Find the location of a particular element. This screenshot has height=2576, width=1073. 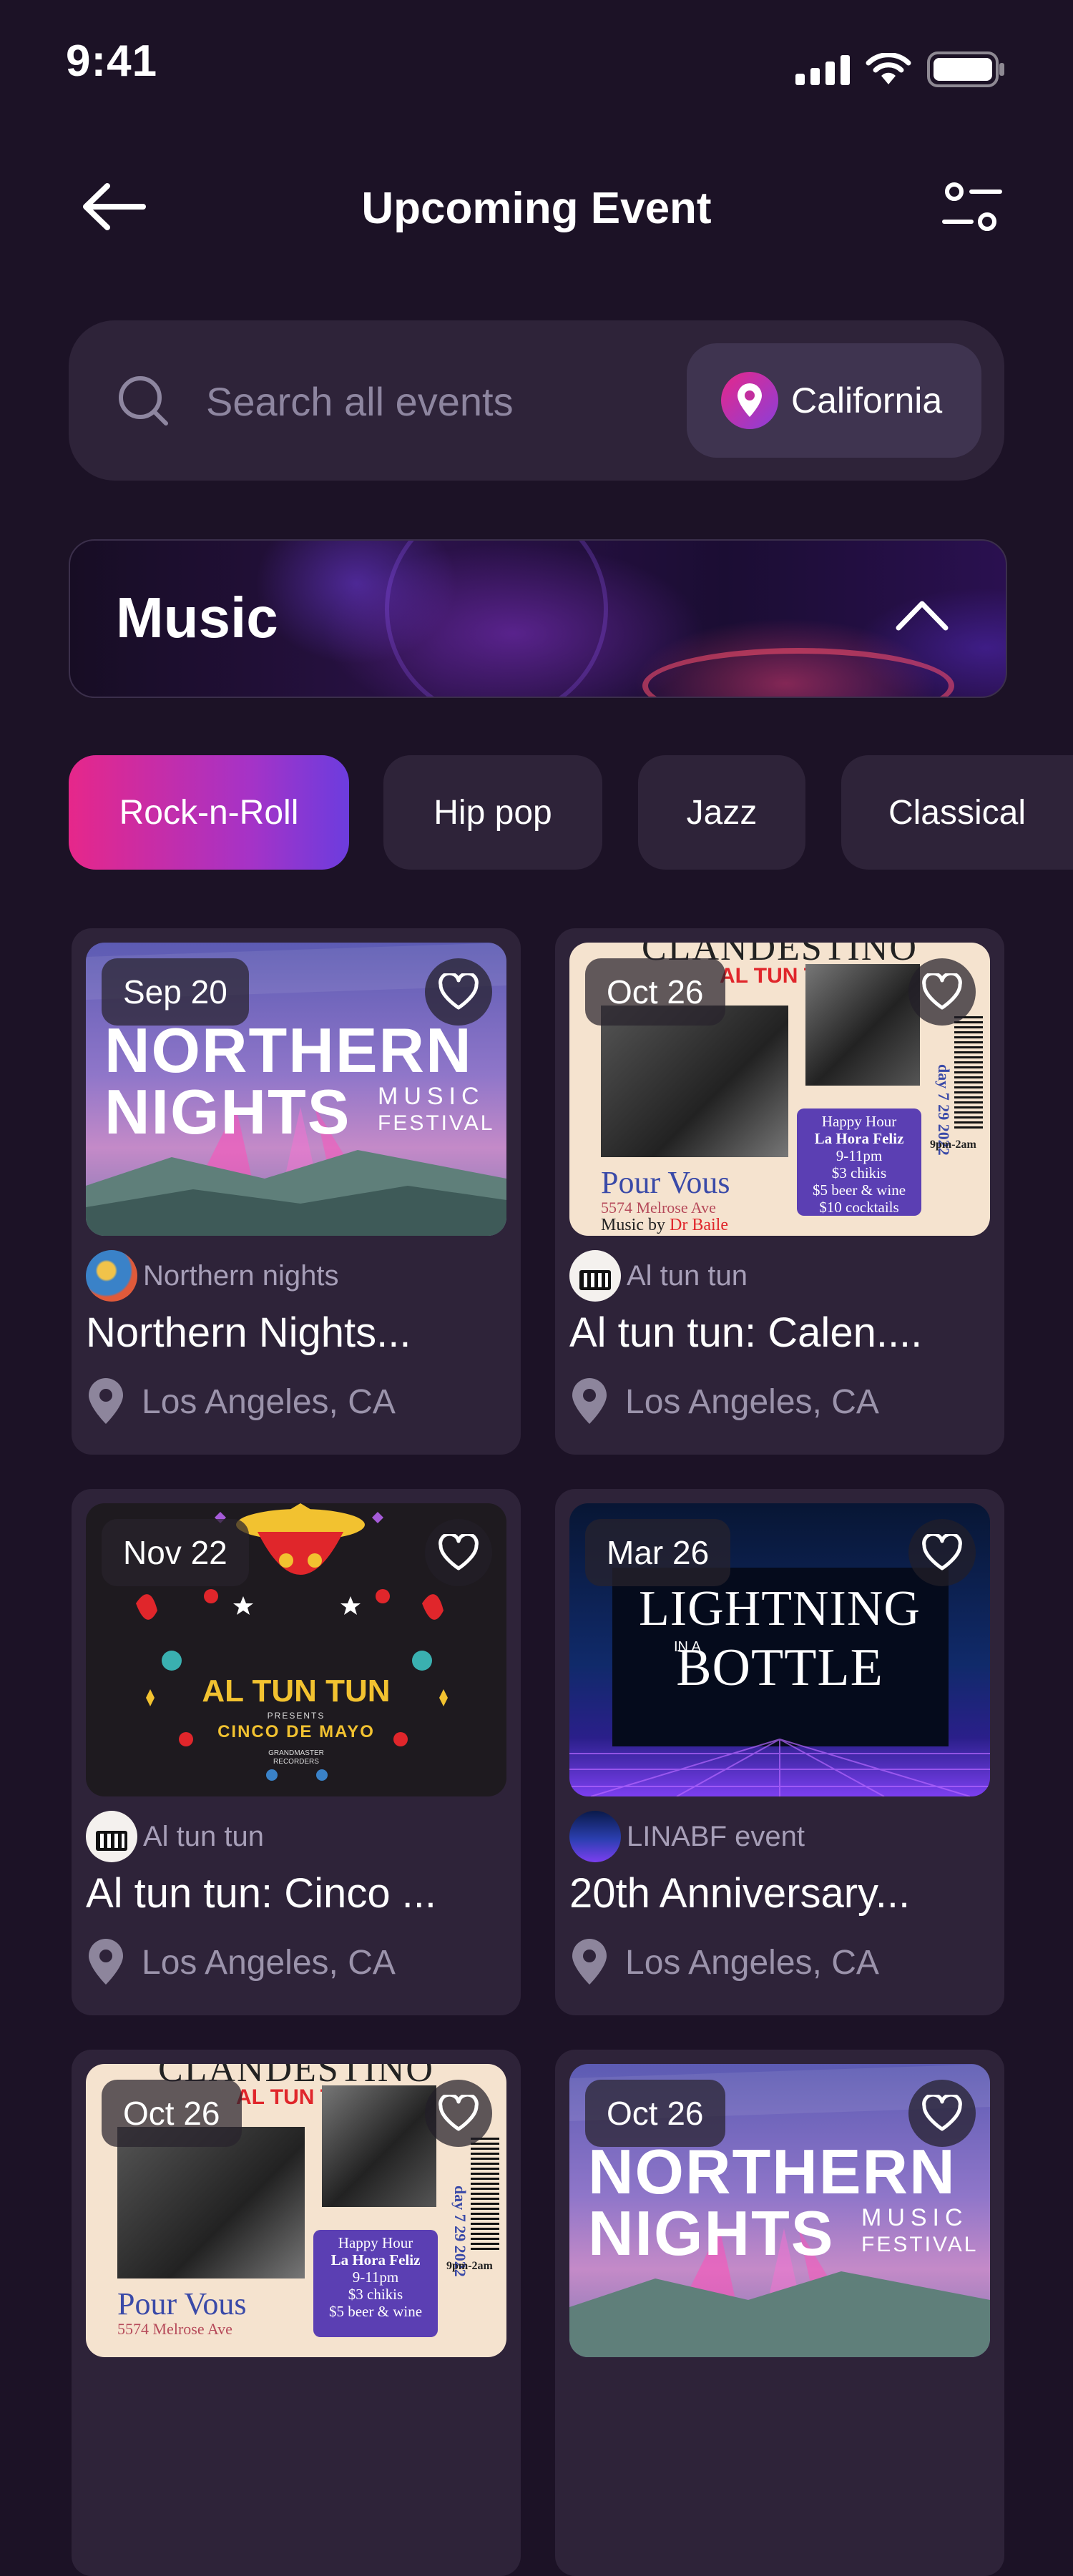

lightning-in-a-bottle-poster: LIGHTNING IN A BOTTLE Mar 26 is located at coordinates (779, 1650).